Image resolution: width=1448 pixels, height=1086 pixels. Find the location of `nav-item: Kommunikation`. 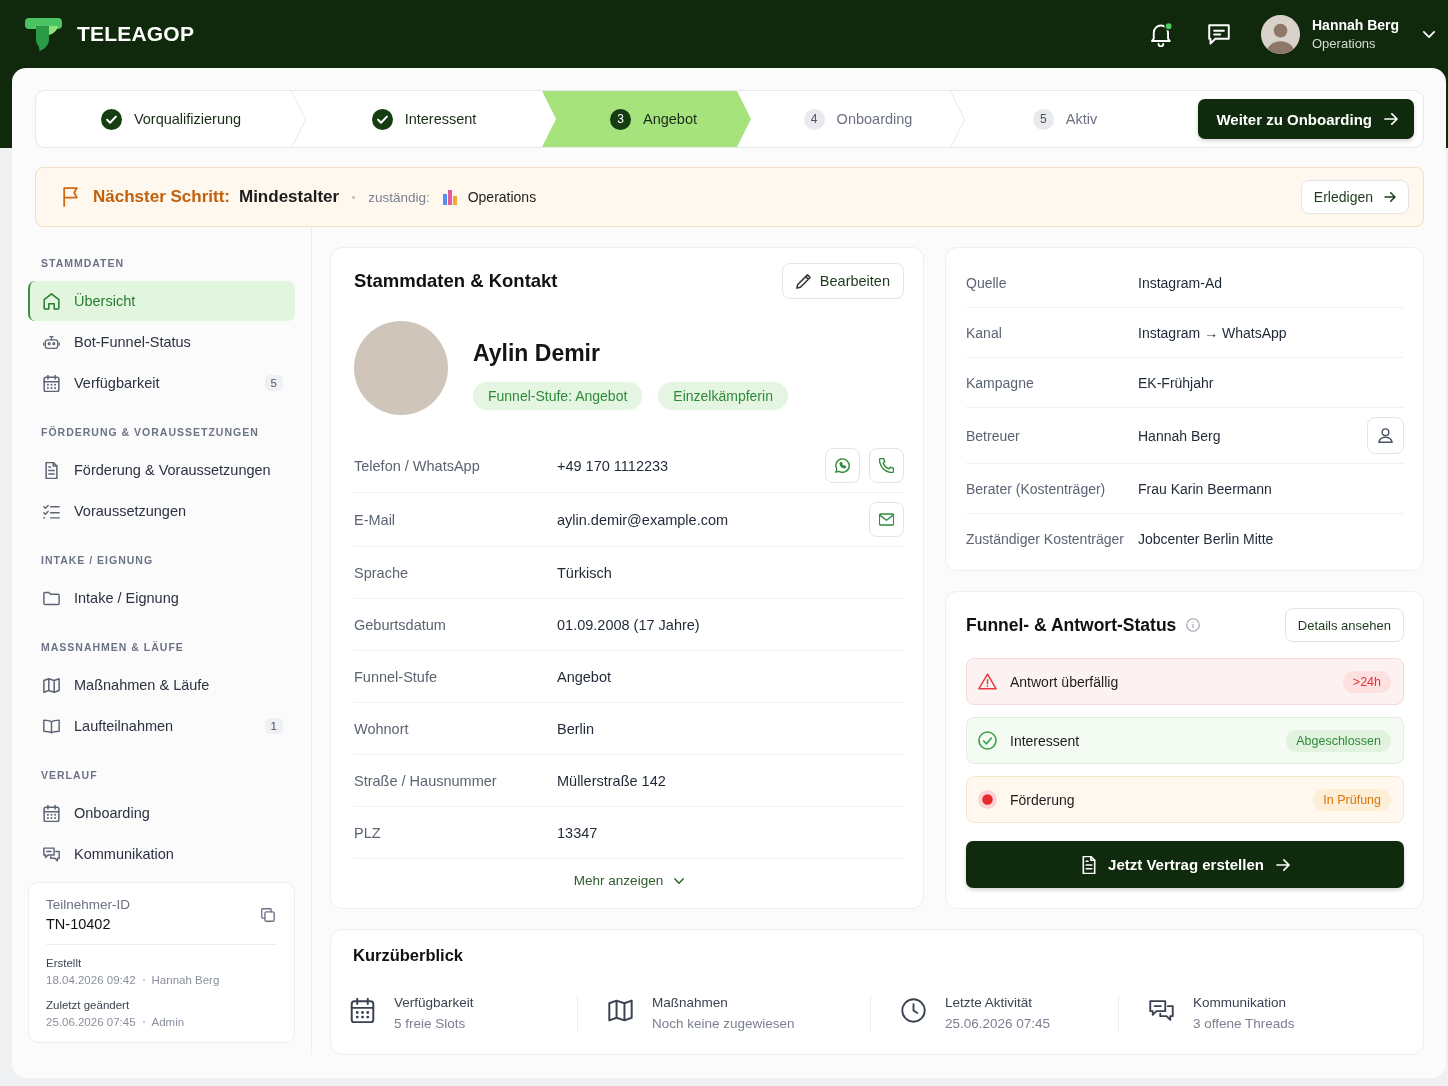

nav-item: Kommunikation is located at coordinates (161, 854).